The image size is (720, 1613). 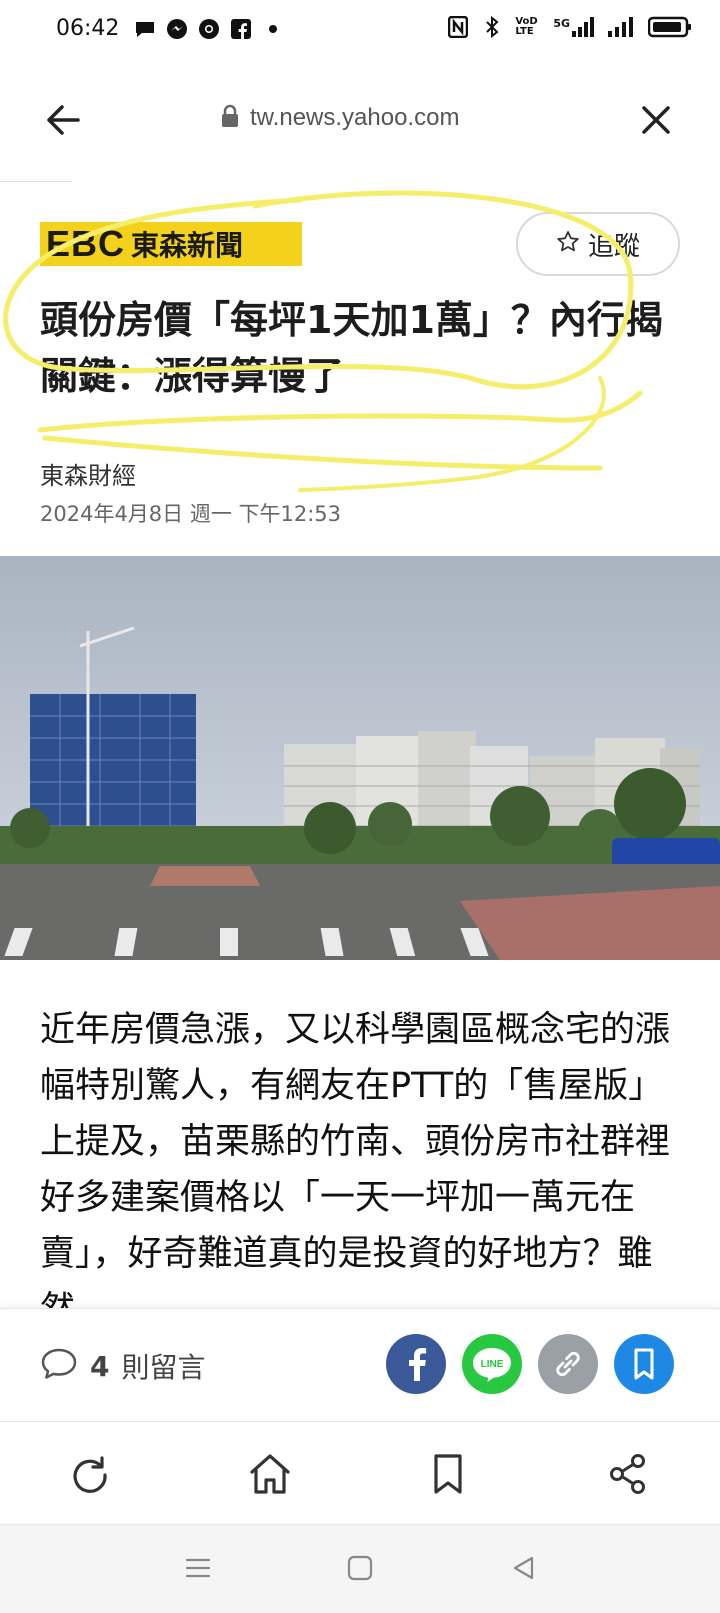 What do you see at coordinates (526, 26) in the screenshot?
I see `volte-icon: VoD LTE` at bounding box center [526, 26].